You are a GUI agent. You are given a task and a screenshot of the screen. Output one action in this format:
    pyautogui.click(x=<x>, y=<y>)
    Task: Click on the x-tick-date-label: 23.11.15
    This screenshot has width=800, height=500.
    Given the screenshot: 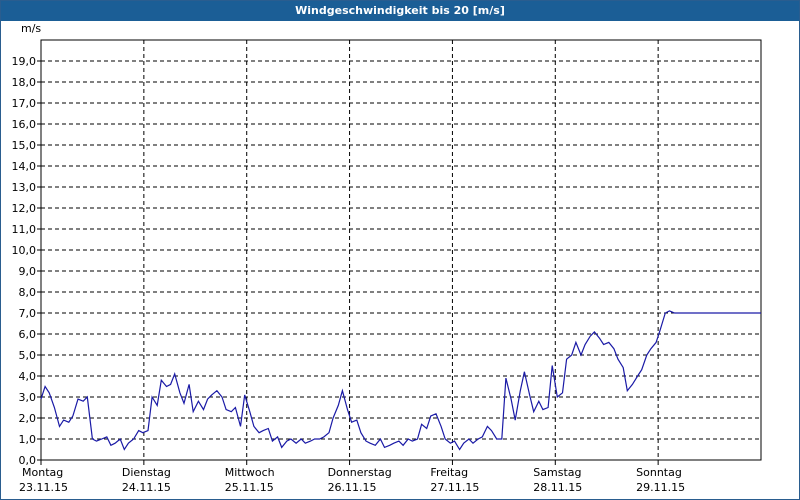 What is the action you would take?
    pyautogui.click(x=43, y=487)
    